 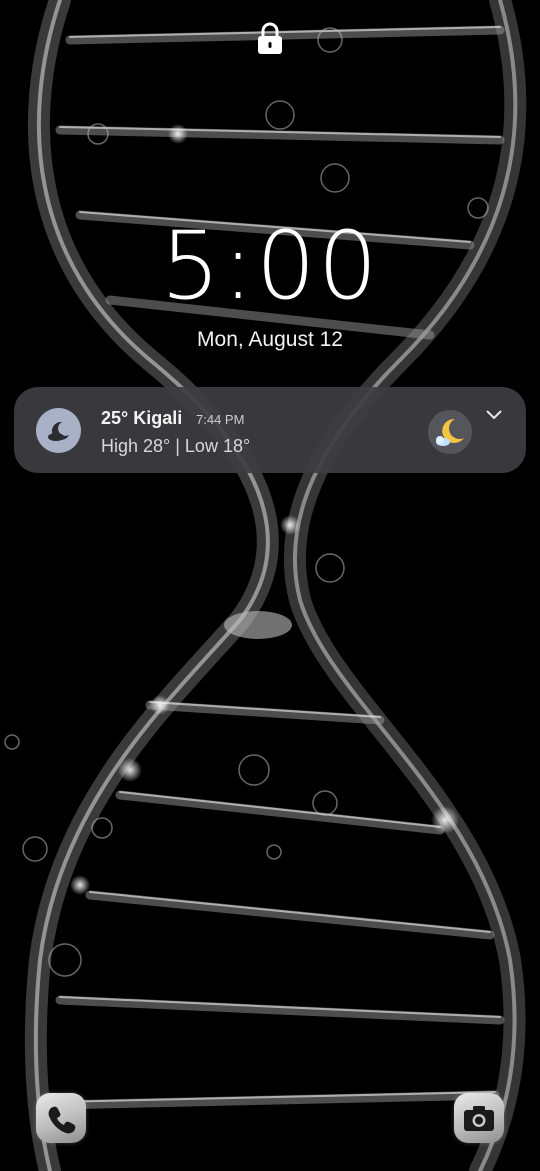 What do you see at coordinates (270, 38) in the screenshot?
I see `padlock-icon` at bounding box center [270, 38].